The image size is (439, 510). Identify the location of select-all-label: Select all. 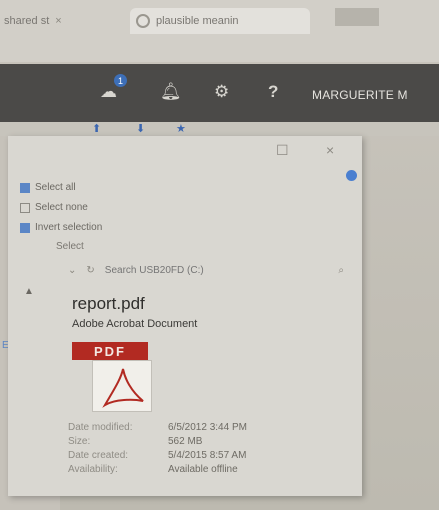
(55, 187).